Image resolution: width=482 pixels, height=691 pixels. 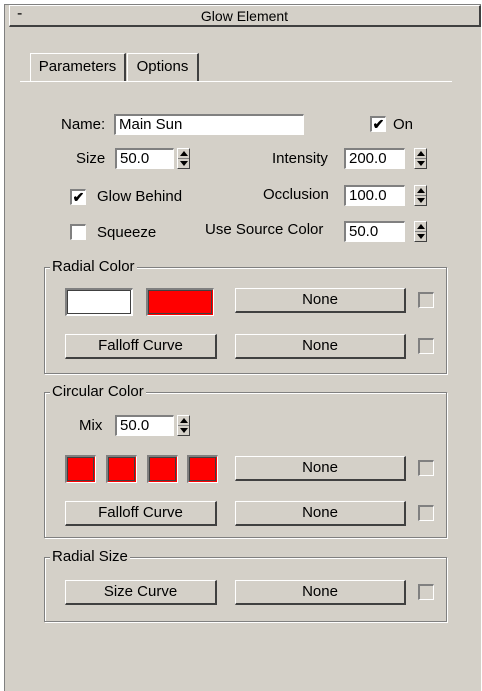 What do you see at coordinates (426, 300) in the screenshot?
I see `radial-color-map-checkbox` at bounding box center [426, 300].